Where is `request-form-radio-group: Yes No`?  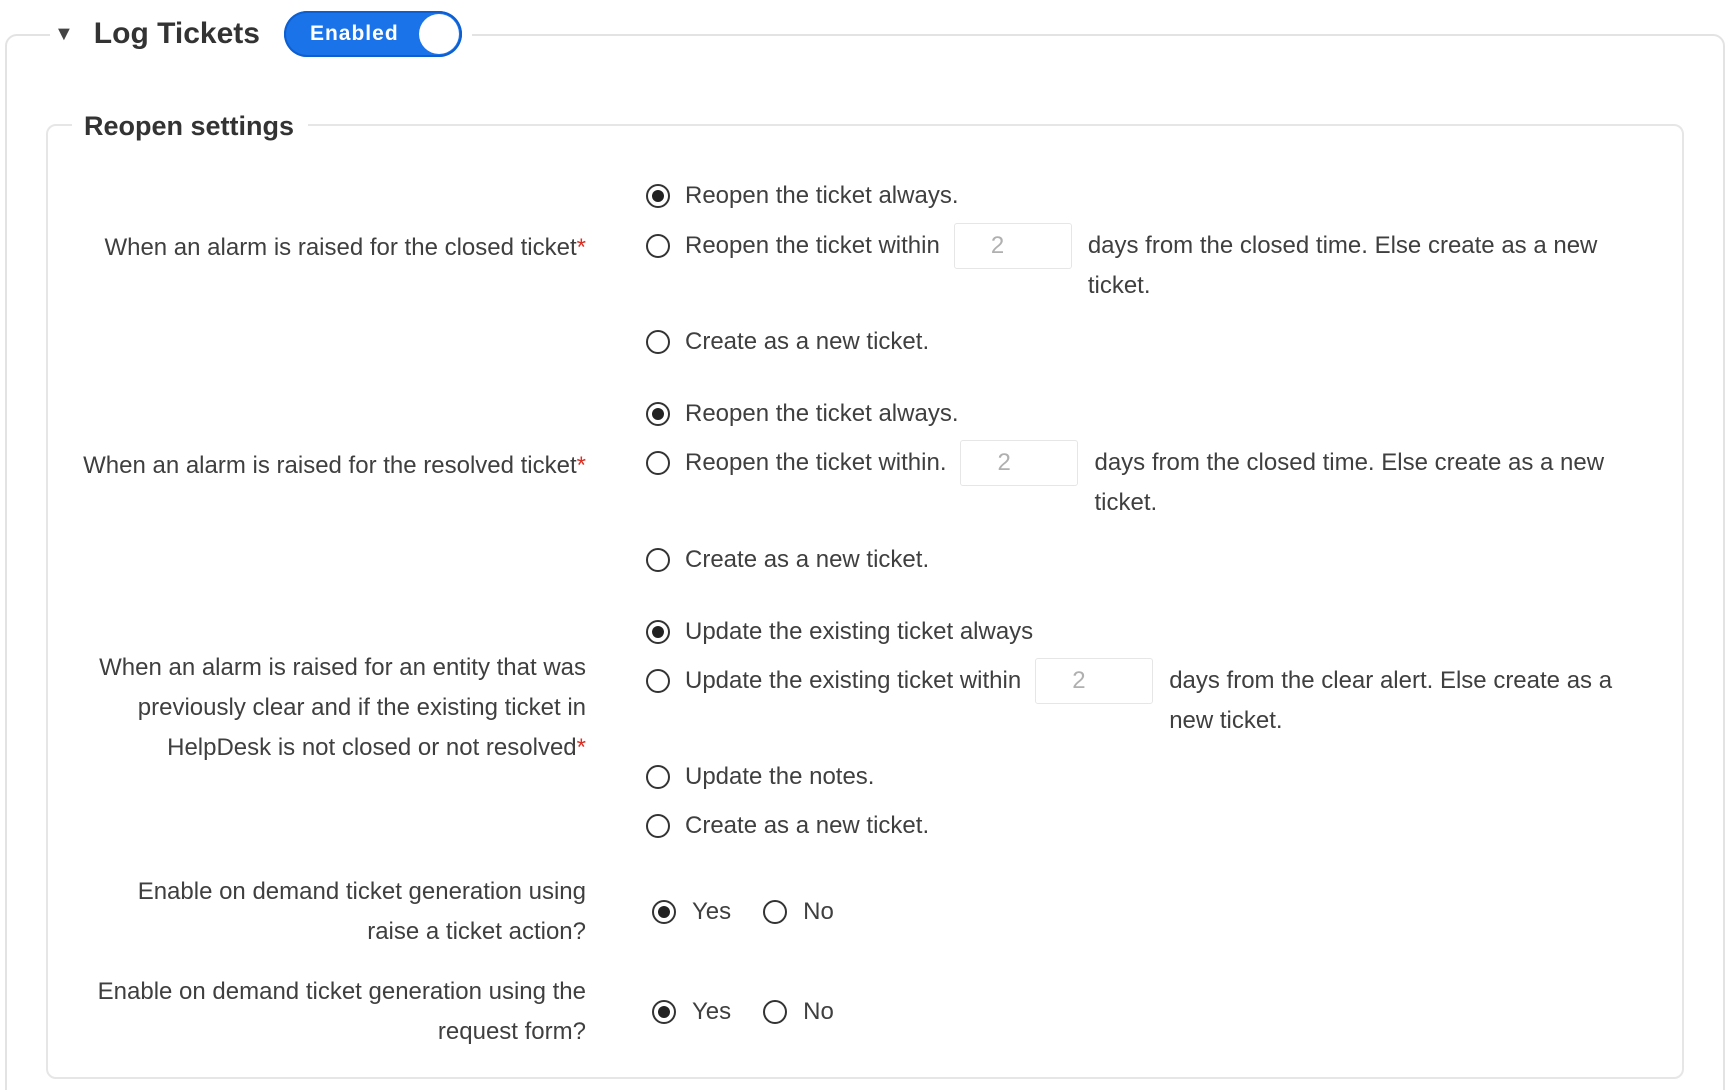 request-form-radio-group: Yes No is located at coordinates (743, 1012).